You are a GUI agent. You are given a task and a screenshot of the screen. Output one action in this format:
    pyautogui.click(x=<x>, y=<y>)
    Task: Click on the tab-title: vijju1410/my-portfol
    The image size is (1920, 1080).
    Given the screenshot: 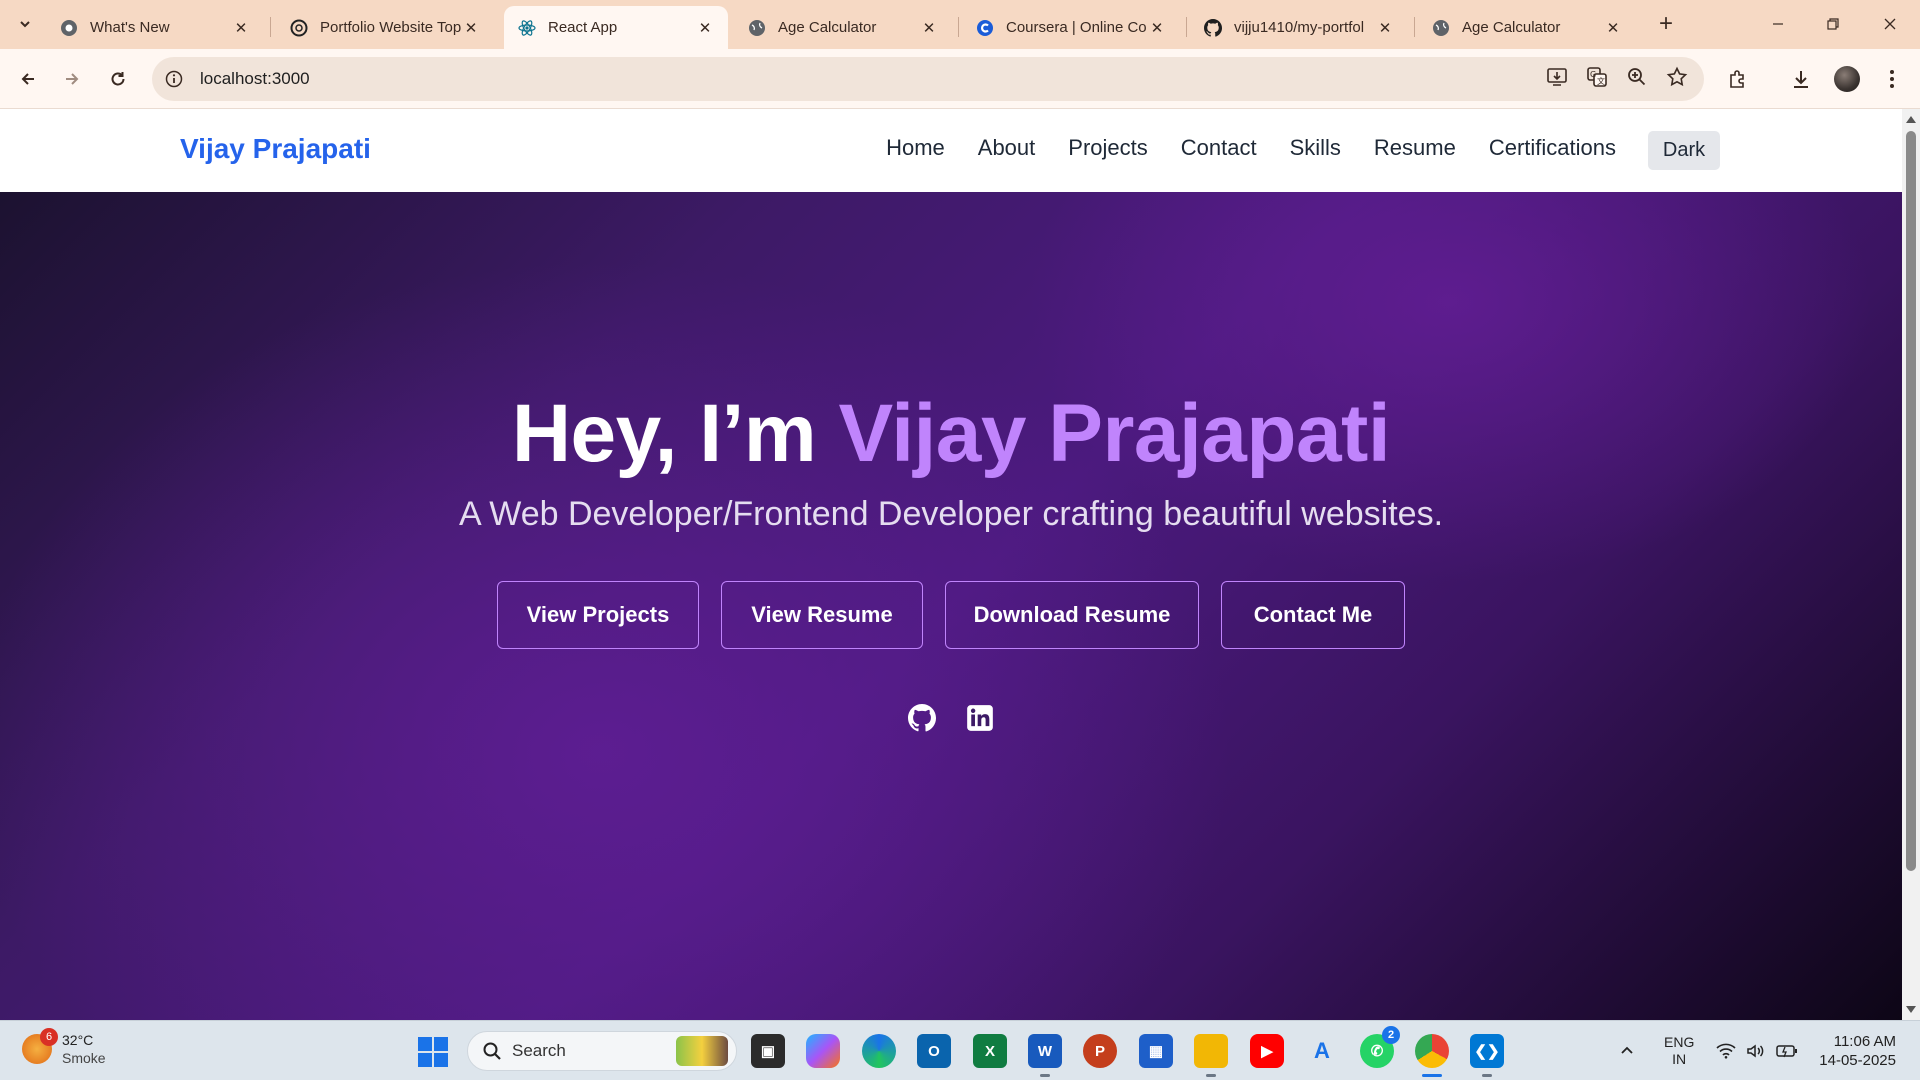 What is the action you would take?
    pyautogui.click(x=1299, y=27)
    